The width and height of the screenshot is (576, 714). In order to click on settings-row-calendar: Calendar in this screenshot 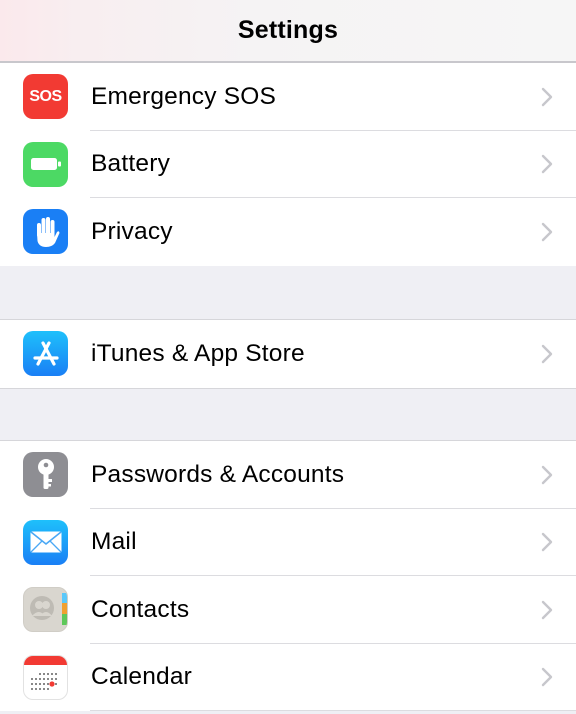, I will do `click(288, 677)`.